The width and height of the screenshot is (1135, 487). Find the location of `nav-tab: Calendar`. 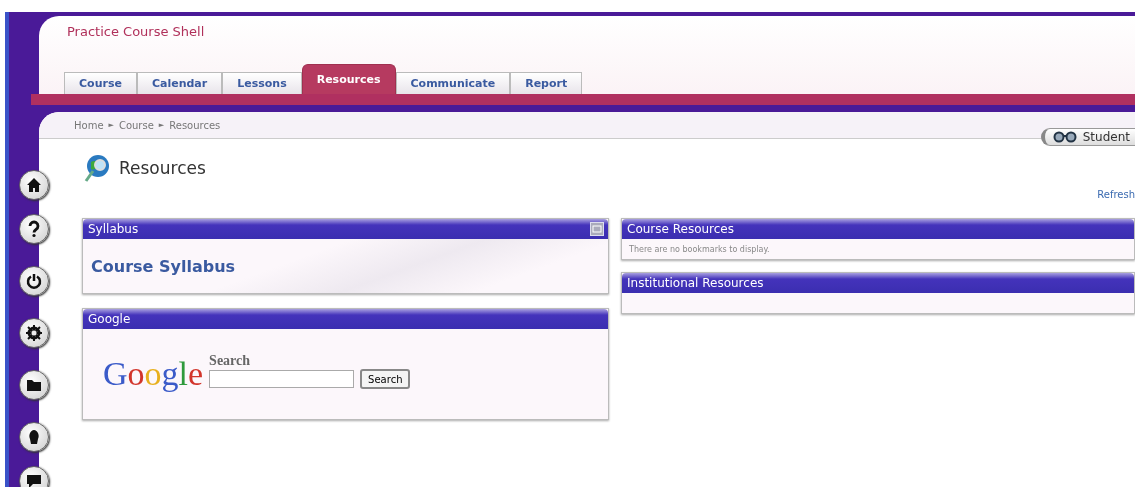

nav-tab: Calendar is located at coordinates (179, 83).